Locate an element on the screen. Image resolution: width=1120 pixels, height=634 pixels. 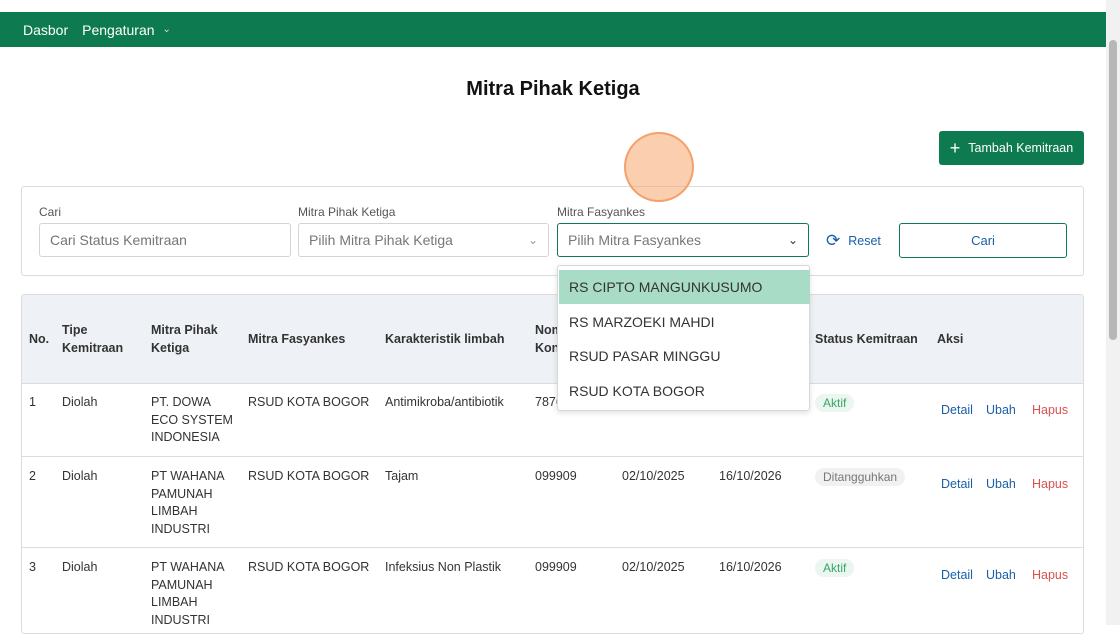
reset-button: ⟳ Reset is located at coordinates (853, 241).